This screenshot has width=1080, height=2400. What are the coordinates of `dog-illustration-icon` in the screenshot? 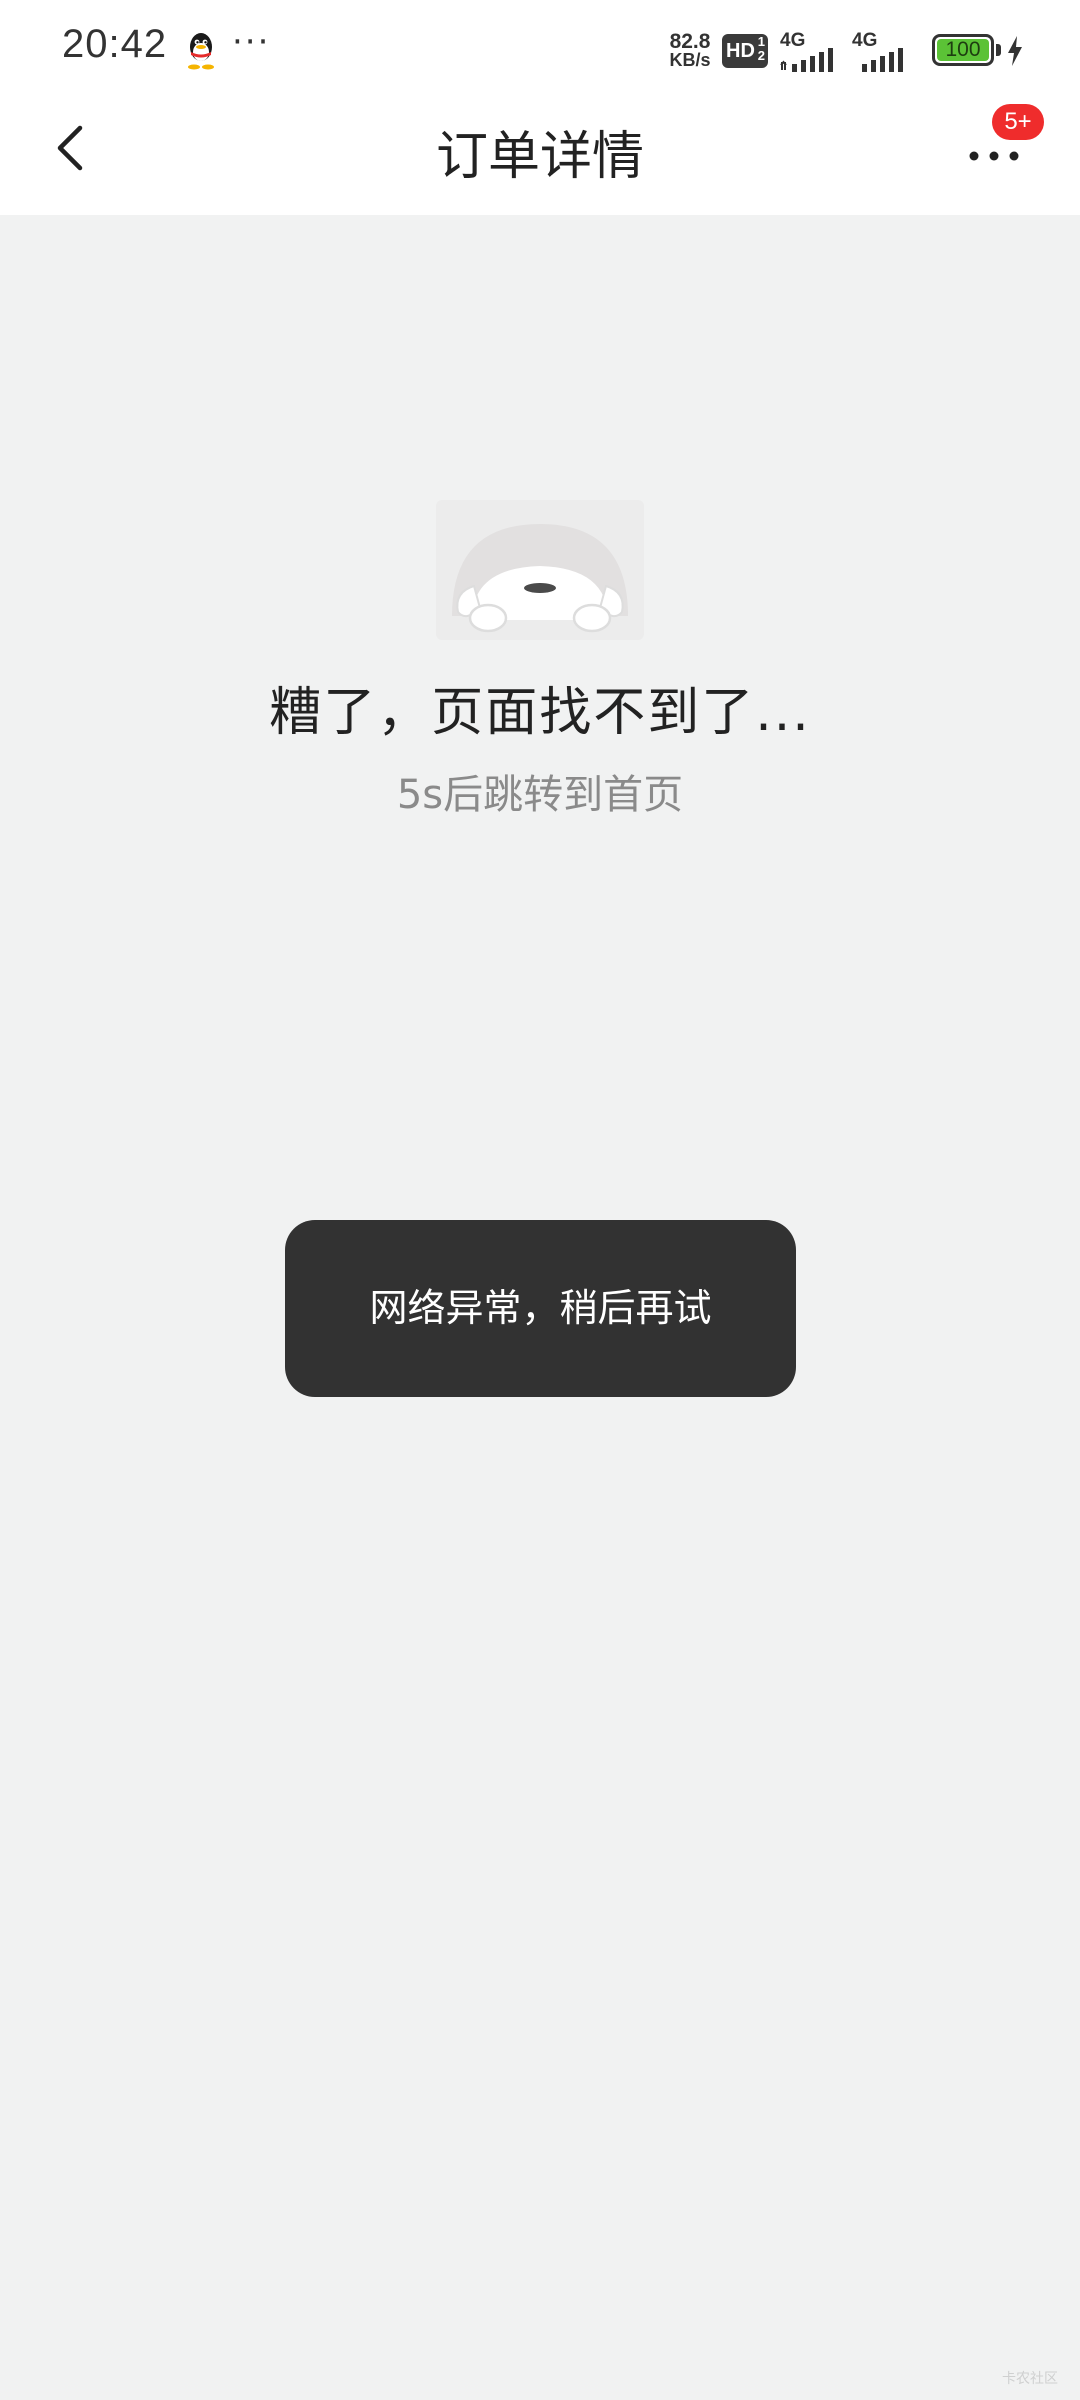 It's located at (540, 570).